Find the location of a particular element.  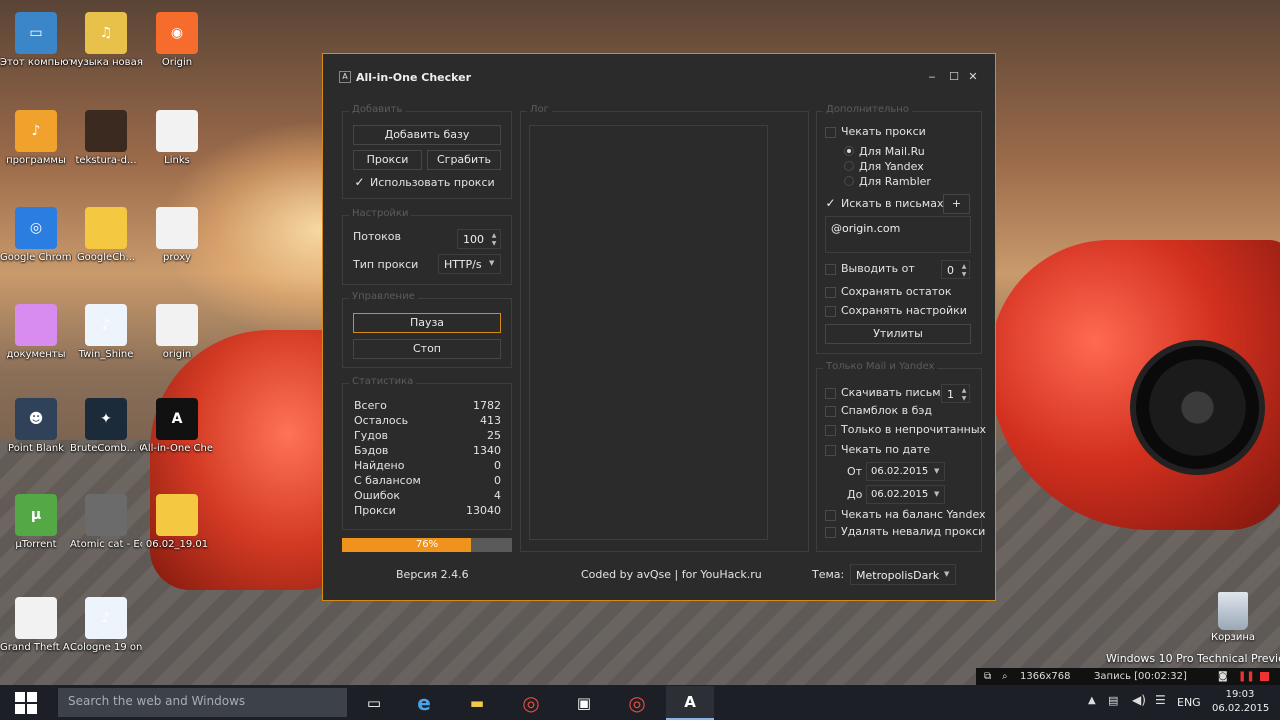

check-by-date-checkbox is located at coordinates (830, 450).